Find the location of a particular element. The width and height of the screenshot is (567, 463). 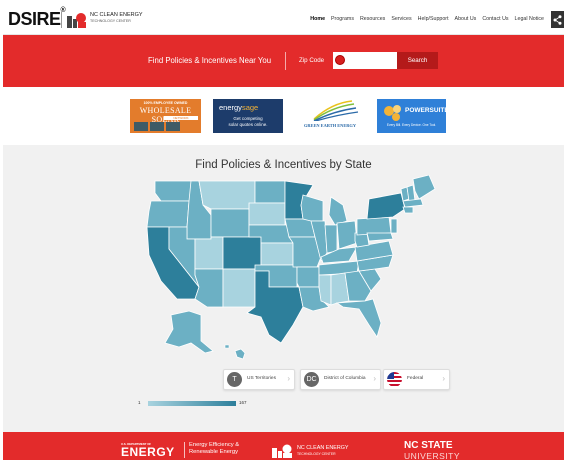

eere-logo: Energy Efficiency & Renewable Energy is located at coordinates (214, 449).